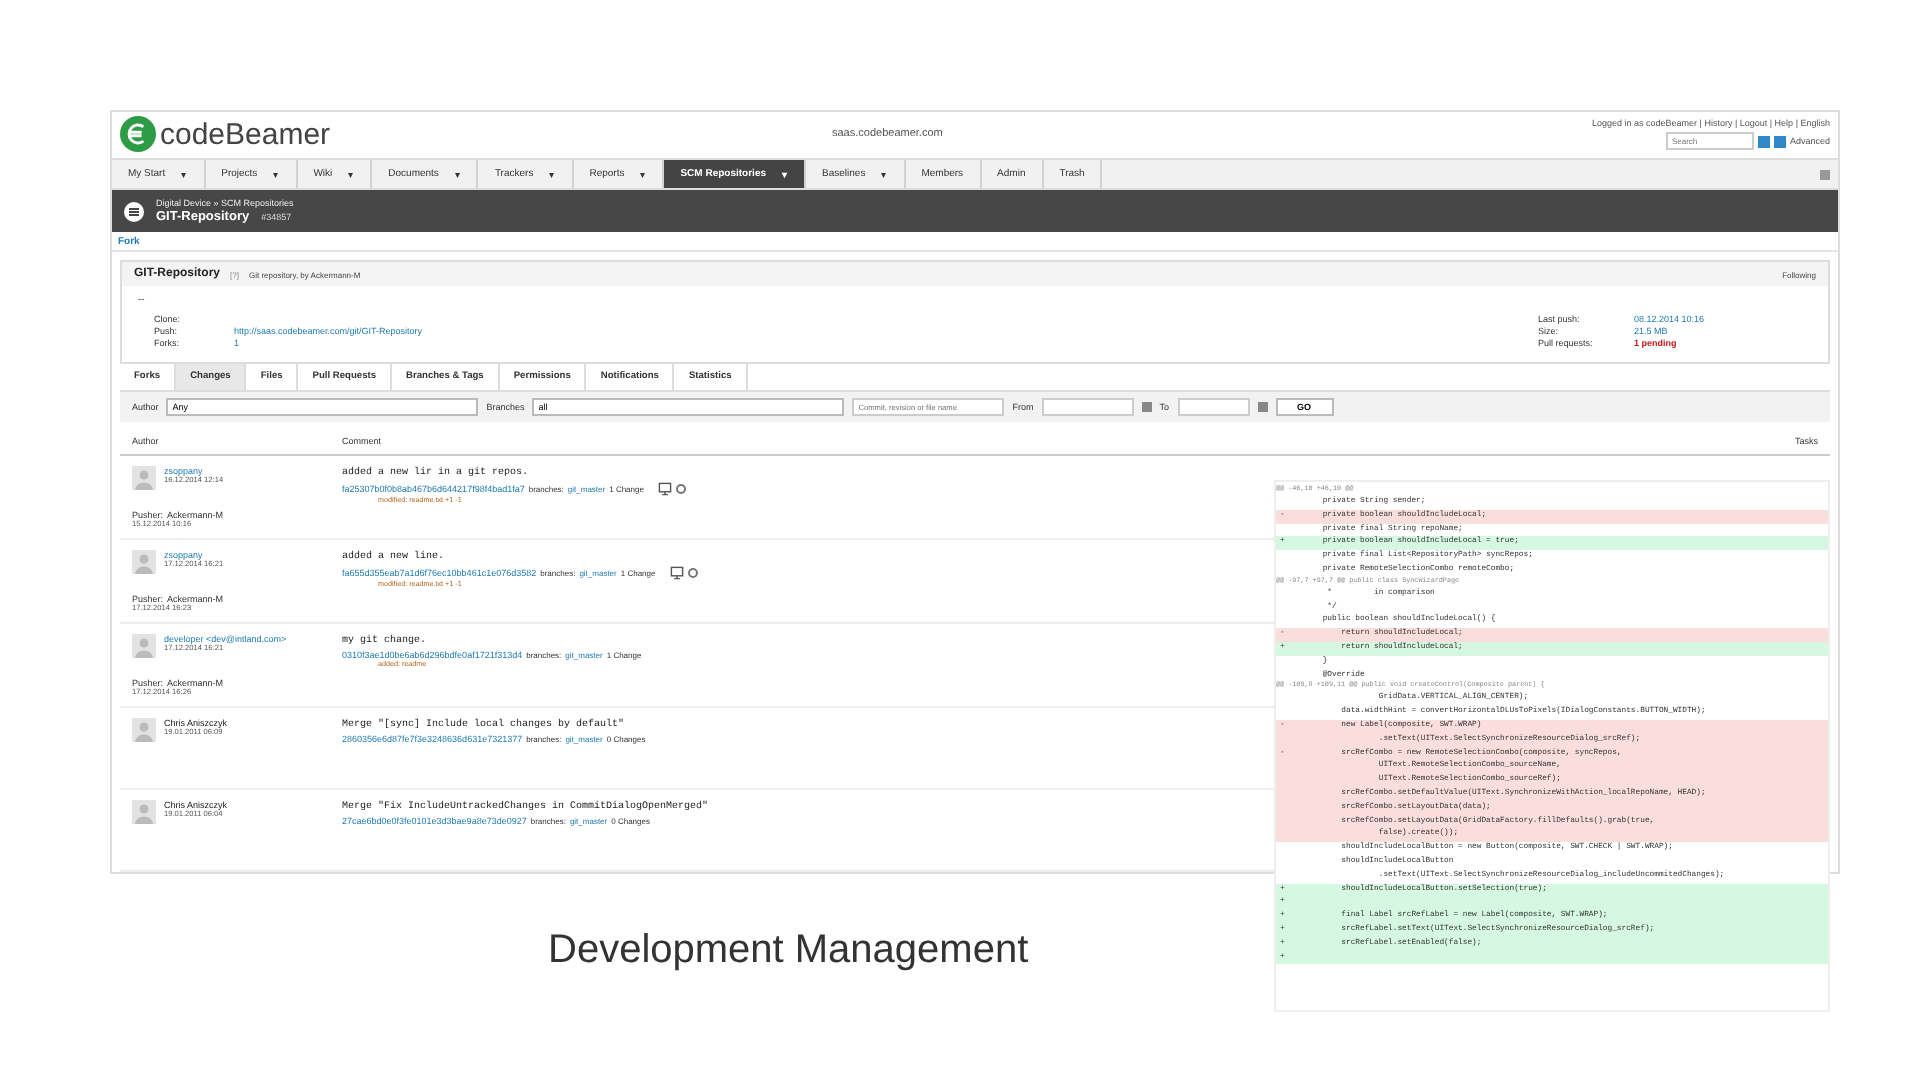 The image size is (1920, 1080). Describe the element at coordinates (138, 134) in the screenshot. I see `logo-icon` at that location.